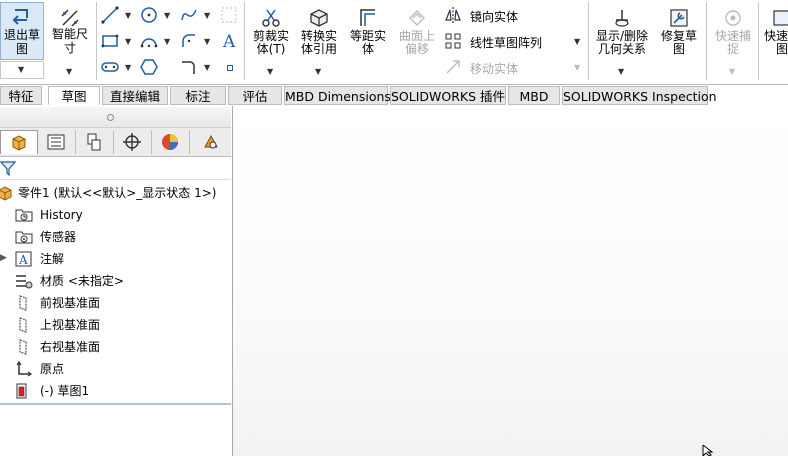  I want to click on relations-icon, so click(622, 18).